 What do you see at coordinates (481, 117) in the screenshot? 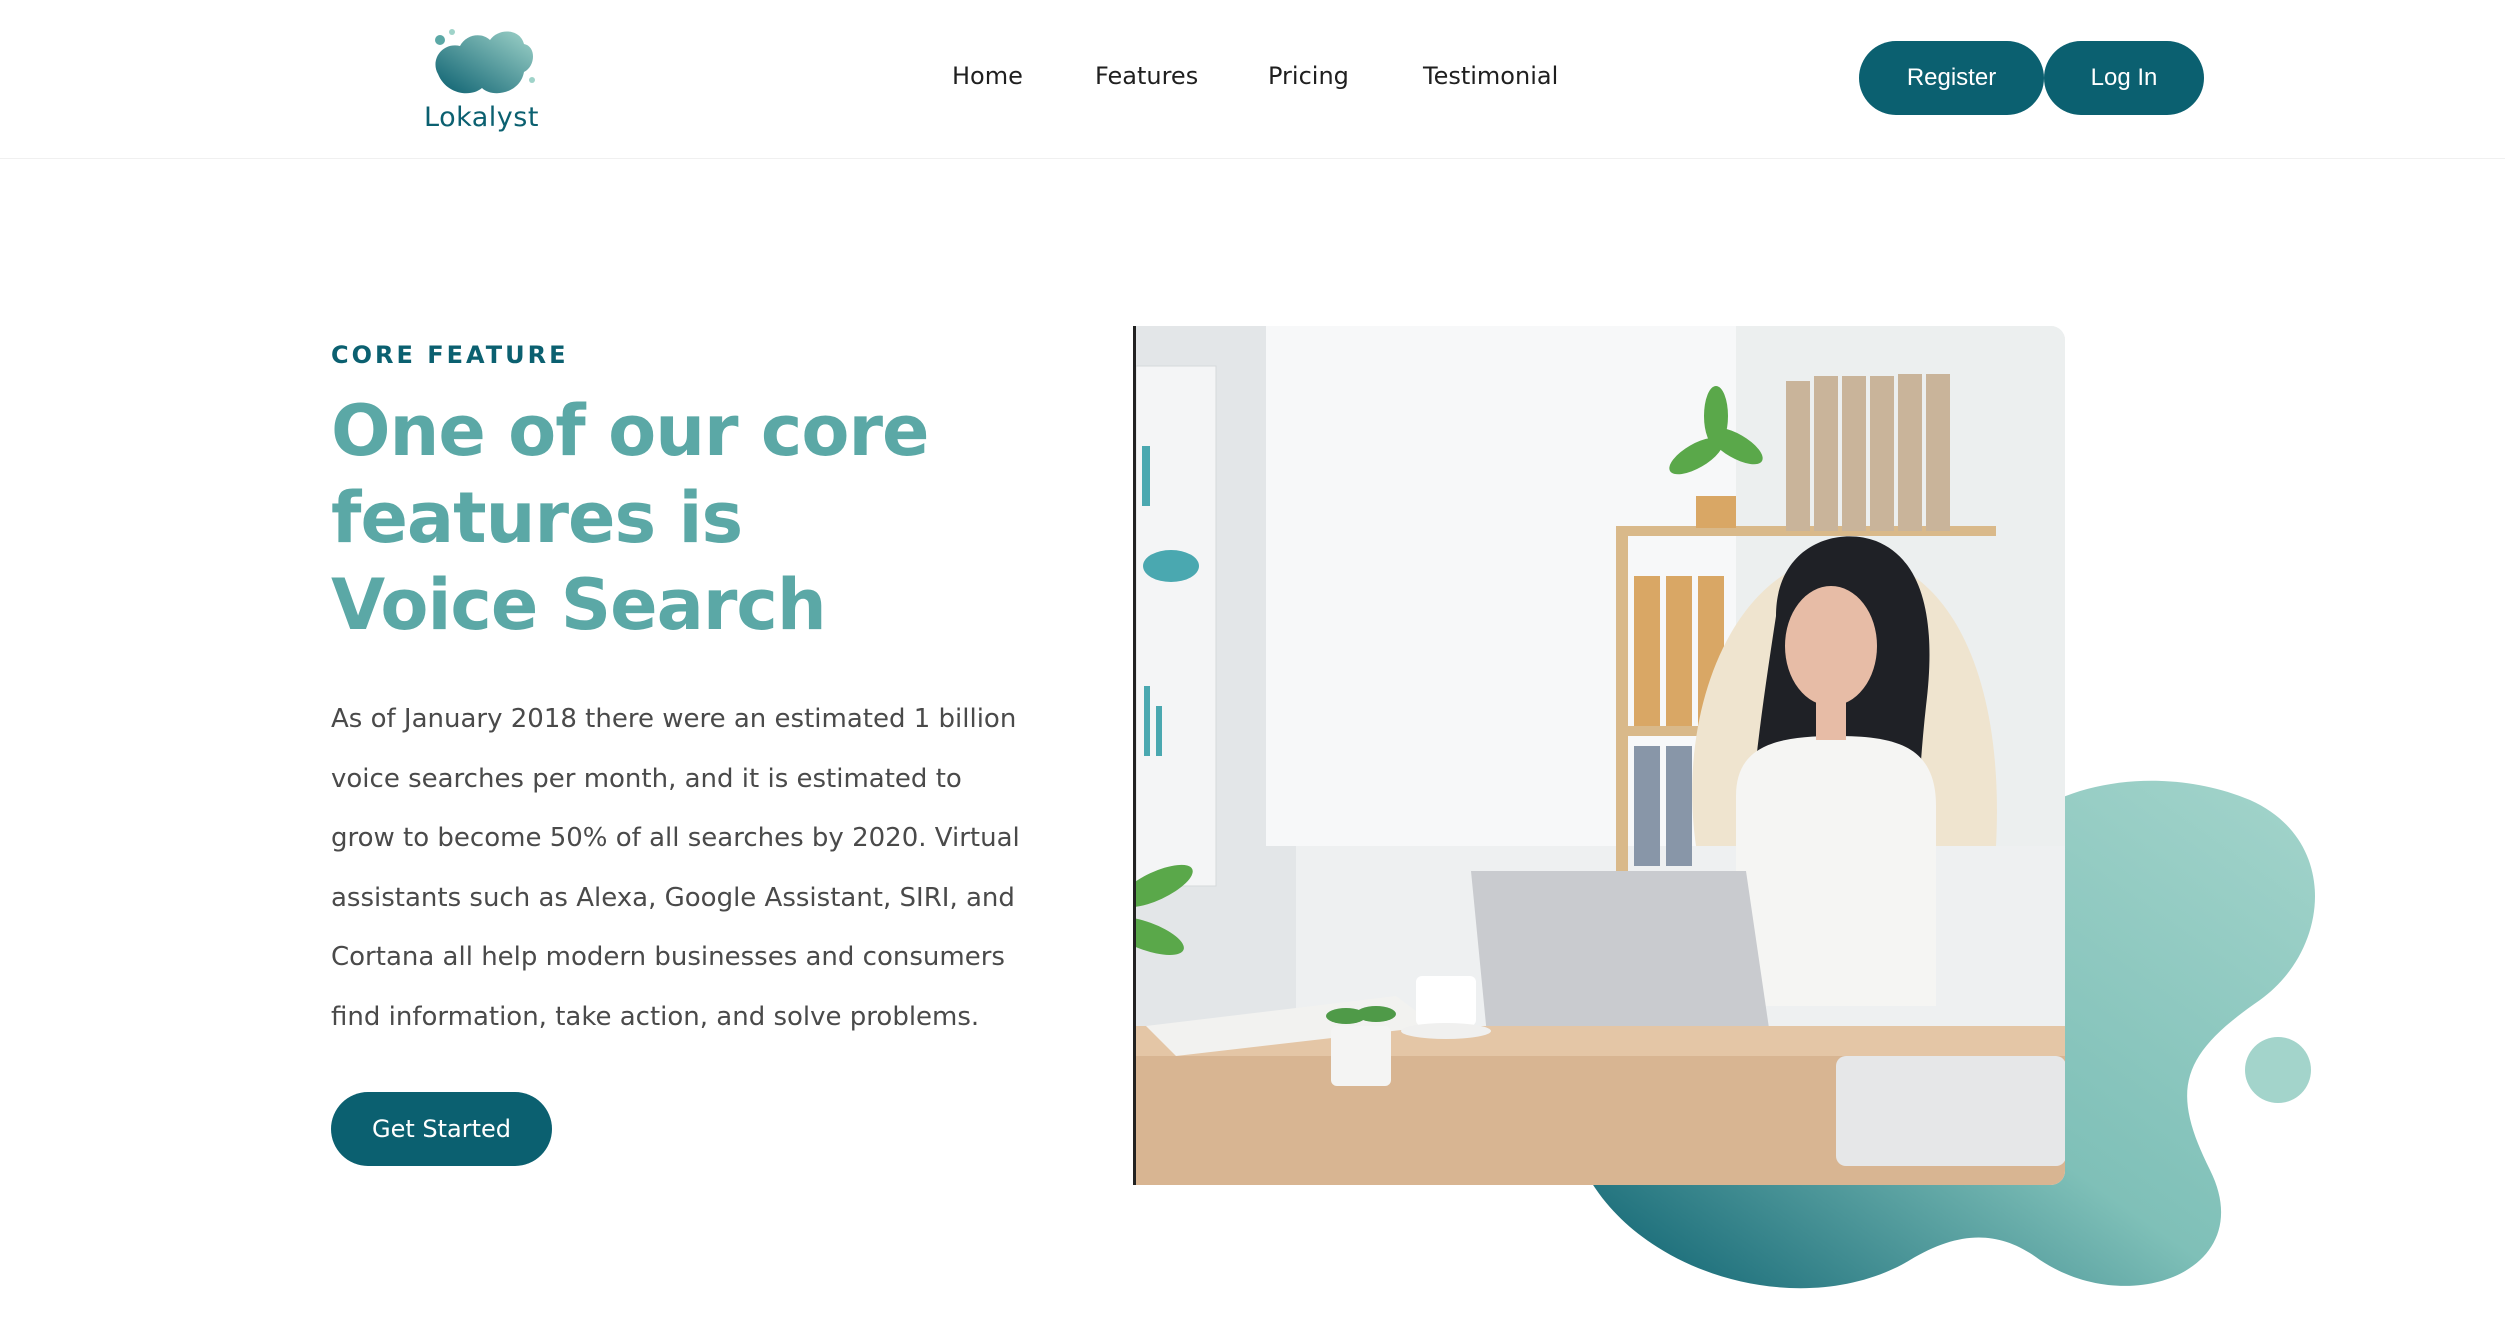
I see `logo-text: Lokalyst` at bounding box center [481, 117].